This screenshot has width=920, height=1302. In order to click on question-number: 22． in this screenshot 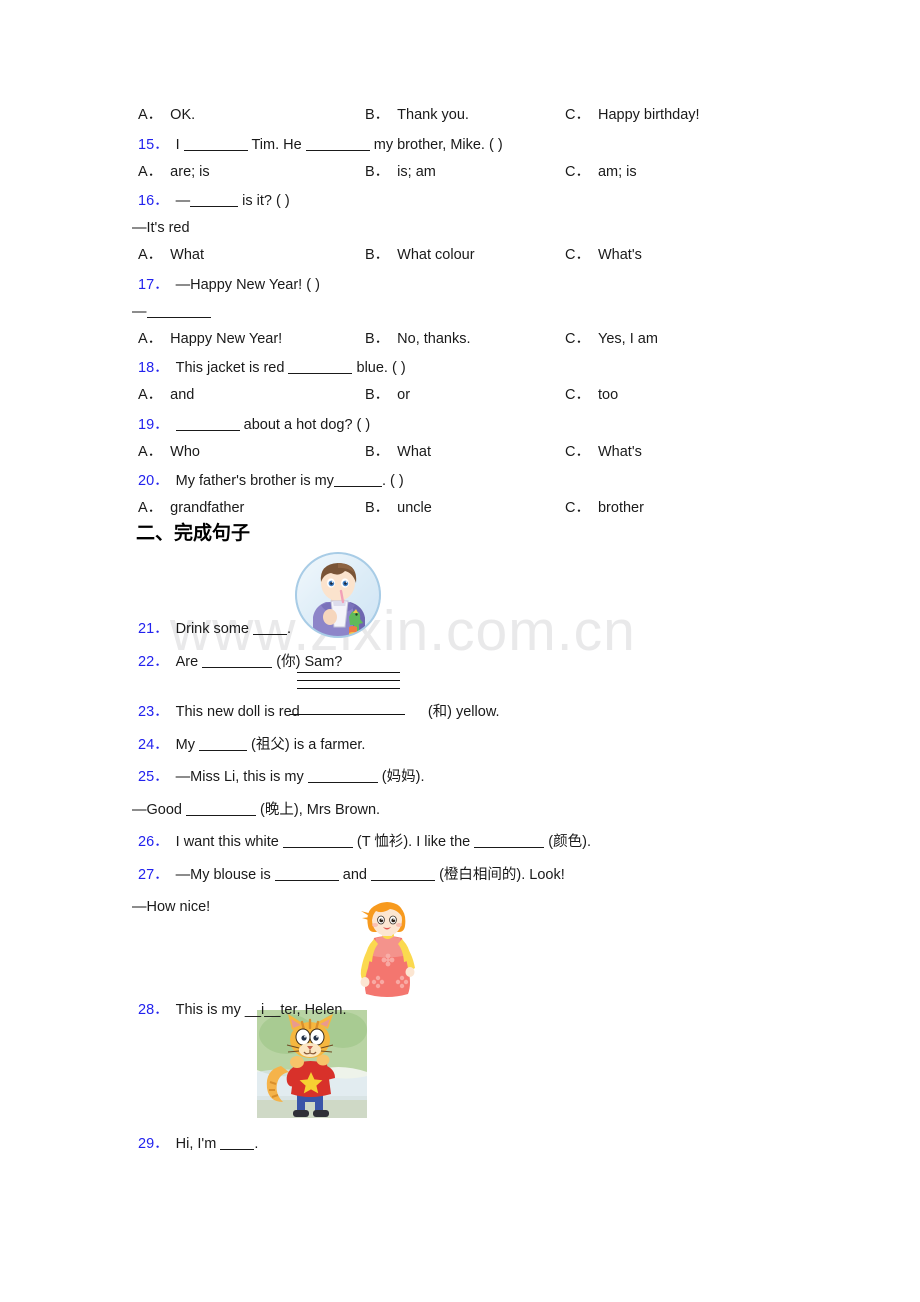, I will do `click(153, 661)`.